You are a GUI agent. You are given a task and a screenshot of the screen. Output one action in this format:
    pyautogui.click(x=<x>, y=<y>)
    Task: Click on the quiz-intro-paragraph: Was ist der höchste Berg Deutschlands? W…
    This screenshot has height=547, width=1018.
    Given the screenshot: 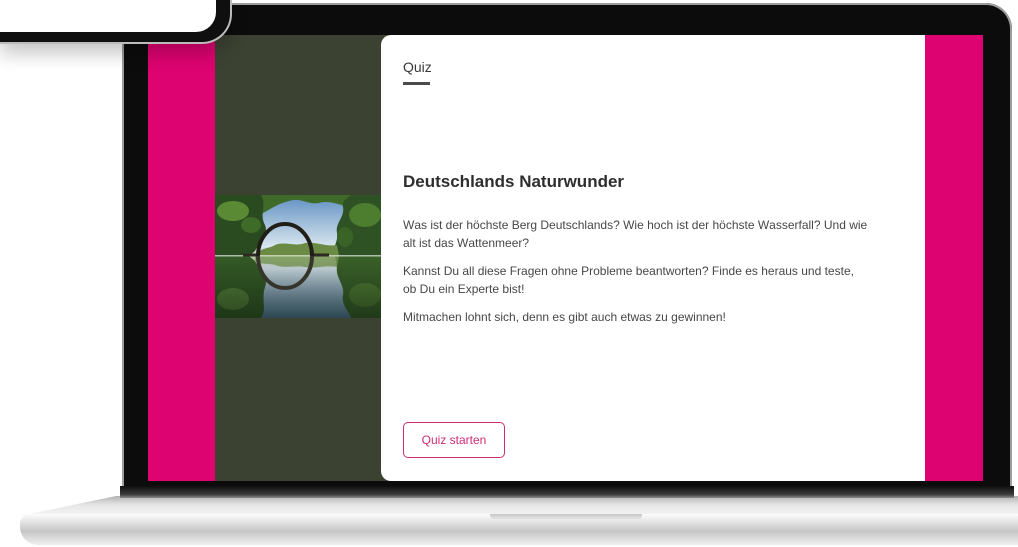 What is the action you would take?
    pyautogui.click(x=635, y=234)
    